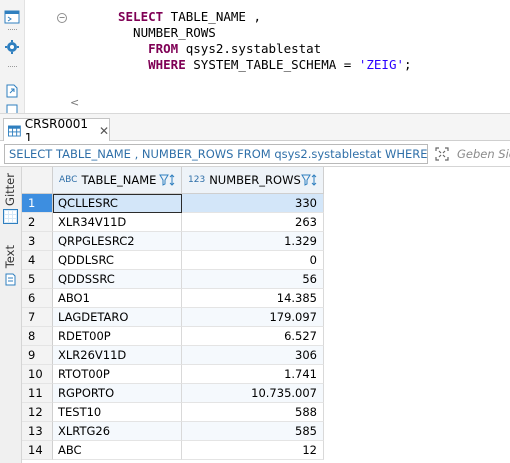  Describe the element at coordinates (253, 393) in the screenshot. I see `cell-number-rows: 10.735.007` at that location.